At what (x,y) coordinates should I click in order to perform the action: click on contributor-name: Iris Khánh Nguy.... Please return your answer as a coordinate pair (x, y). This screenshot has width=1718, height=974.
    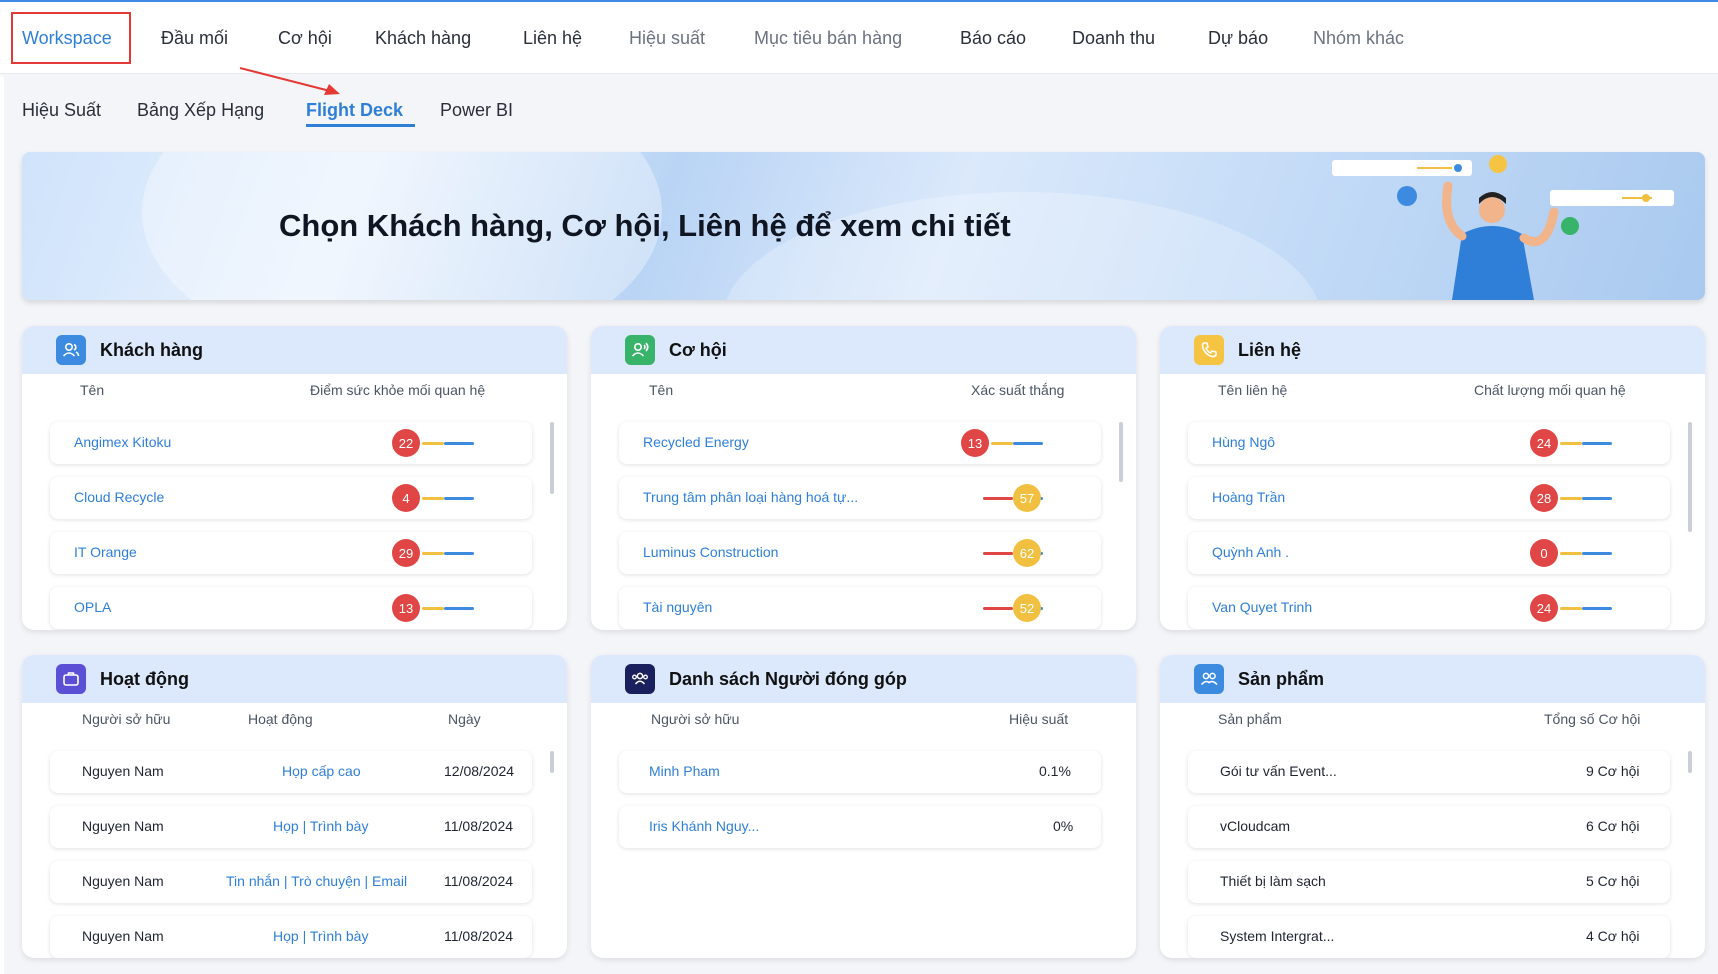
    Looking at the image, I should click on (704, 826).